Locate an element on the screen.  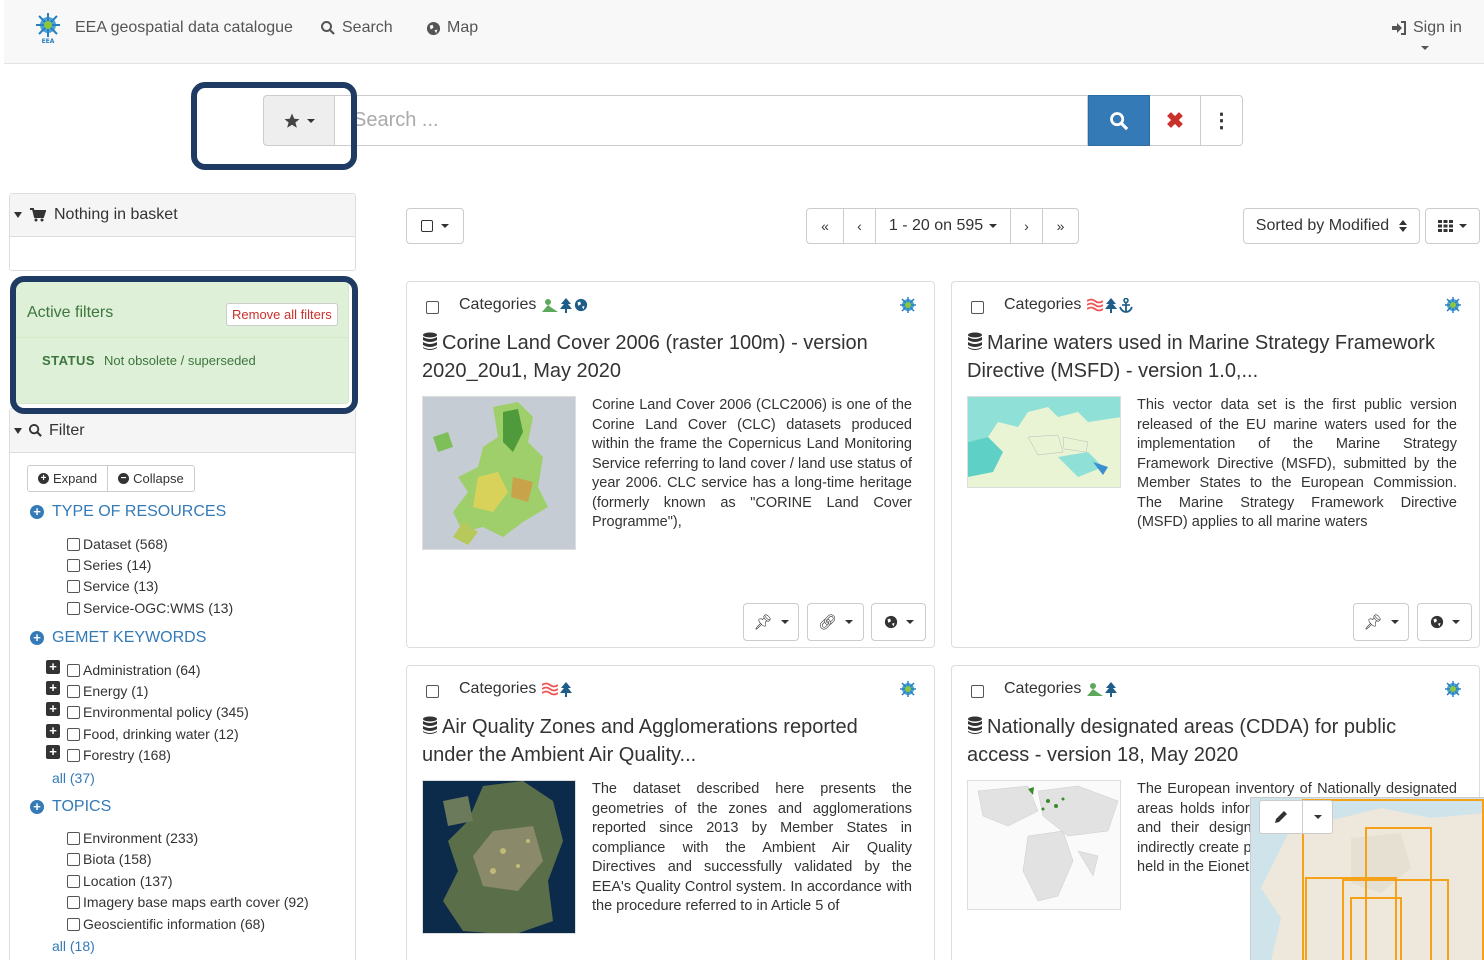
facet-item: Location (137) is located at coordinates (120, 881).